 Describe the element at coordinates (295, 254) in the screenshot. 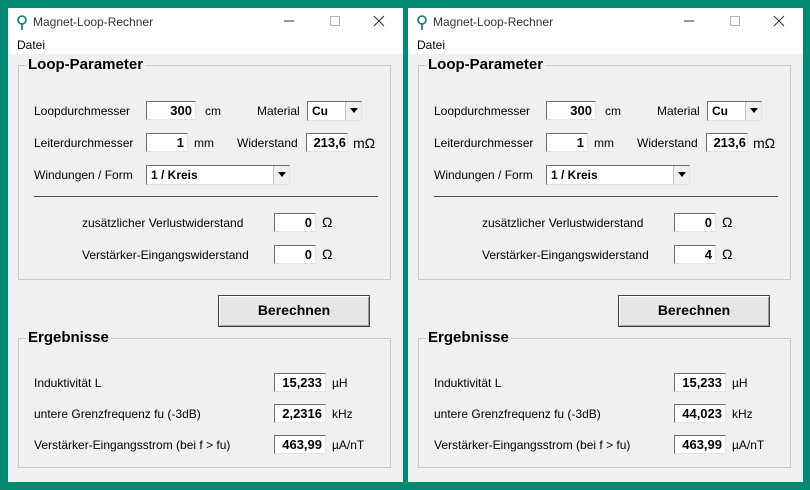

I see `amp-input-input: 0` at that location.